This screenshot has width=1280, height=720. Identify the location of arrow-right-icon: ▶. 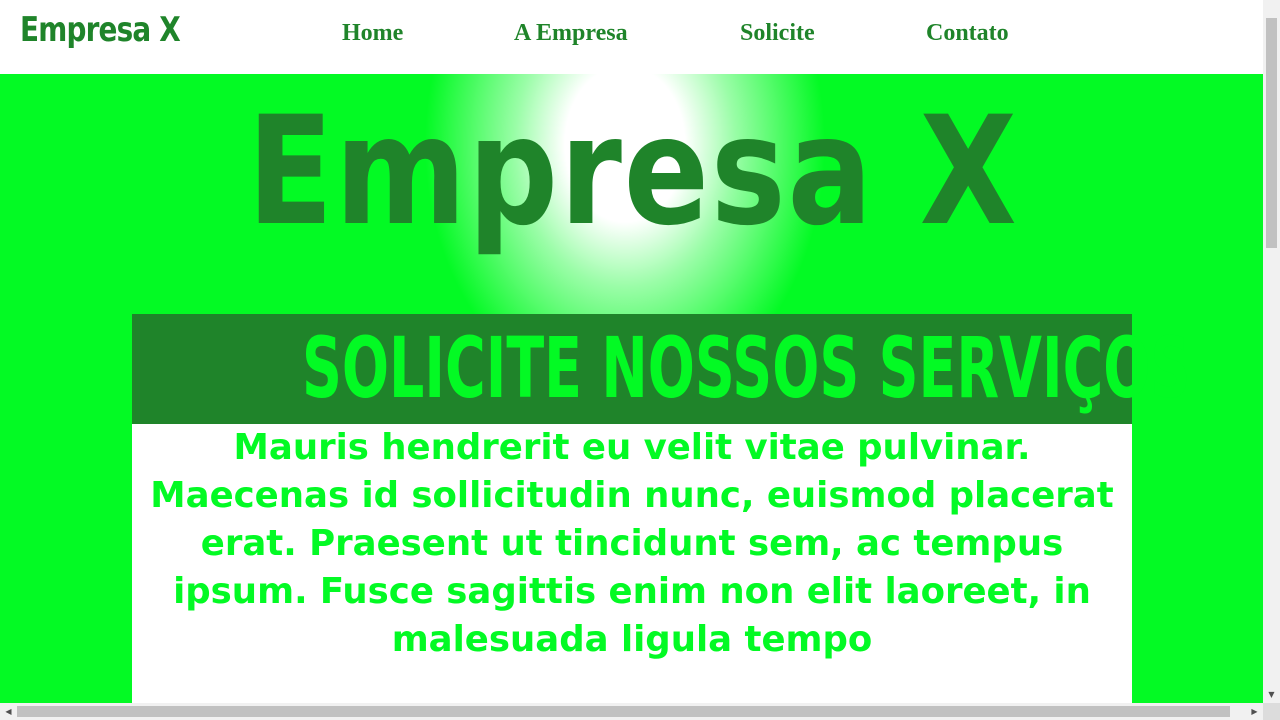
(1254, 711).